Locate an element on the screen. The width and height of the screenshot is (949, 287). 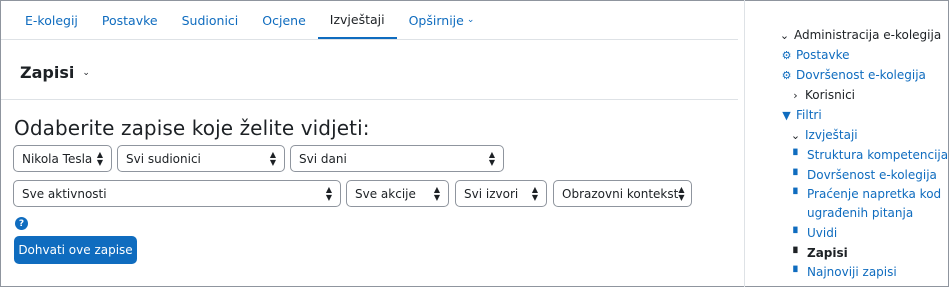
sidebar-item-embedded-questions-progress-line2: ugrađenih pitanja is located at coordinates (860, 213).